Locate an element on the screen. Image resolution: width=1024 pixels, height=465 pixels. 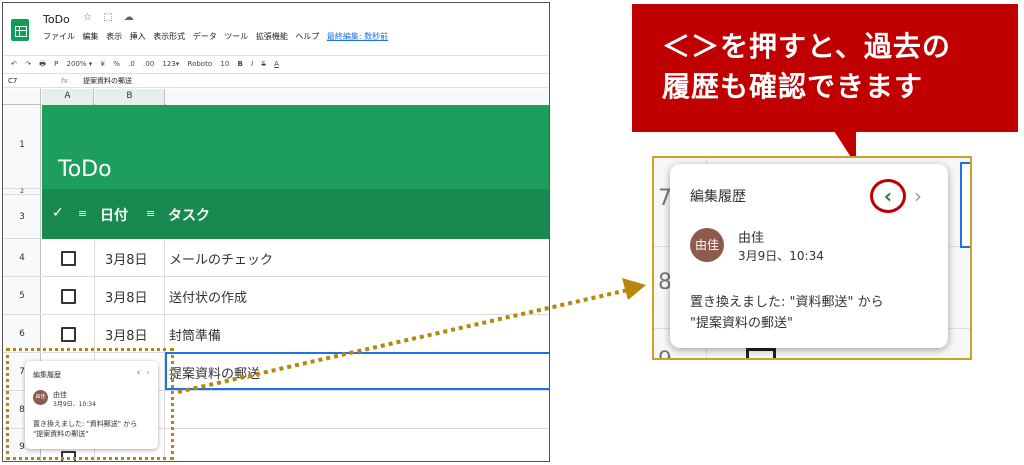
edit-timestamp: 3月9日、10:34 is located at coordinates (781, 256).